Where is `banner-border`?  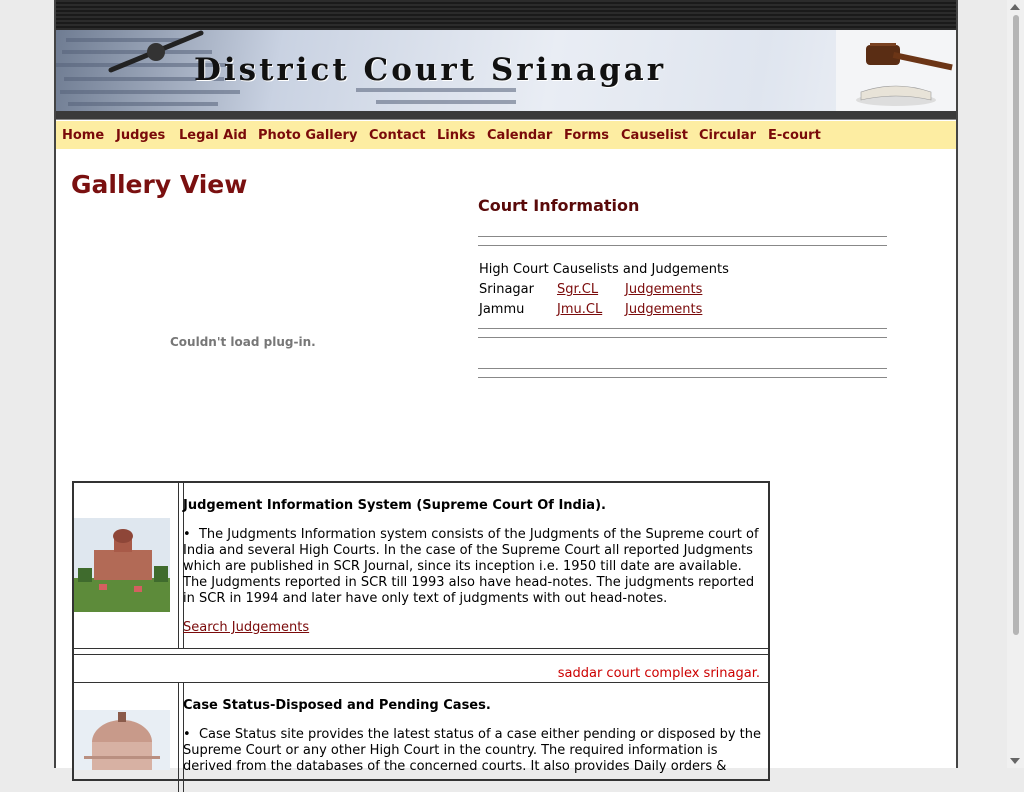
banner-border is located at coordinates (506, 115).